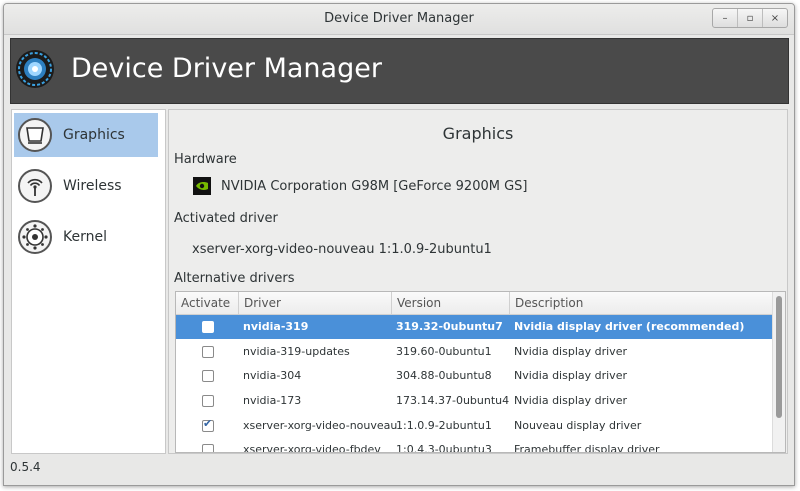 The width and height of the screenshot is (800, 491). Describe the element at coordinates (272, 400) in the screenshot. I see `driver-cell: nvidia-173` at that location.